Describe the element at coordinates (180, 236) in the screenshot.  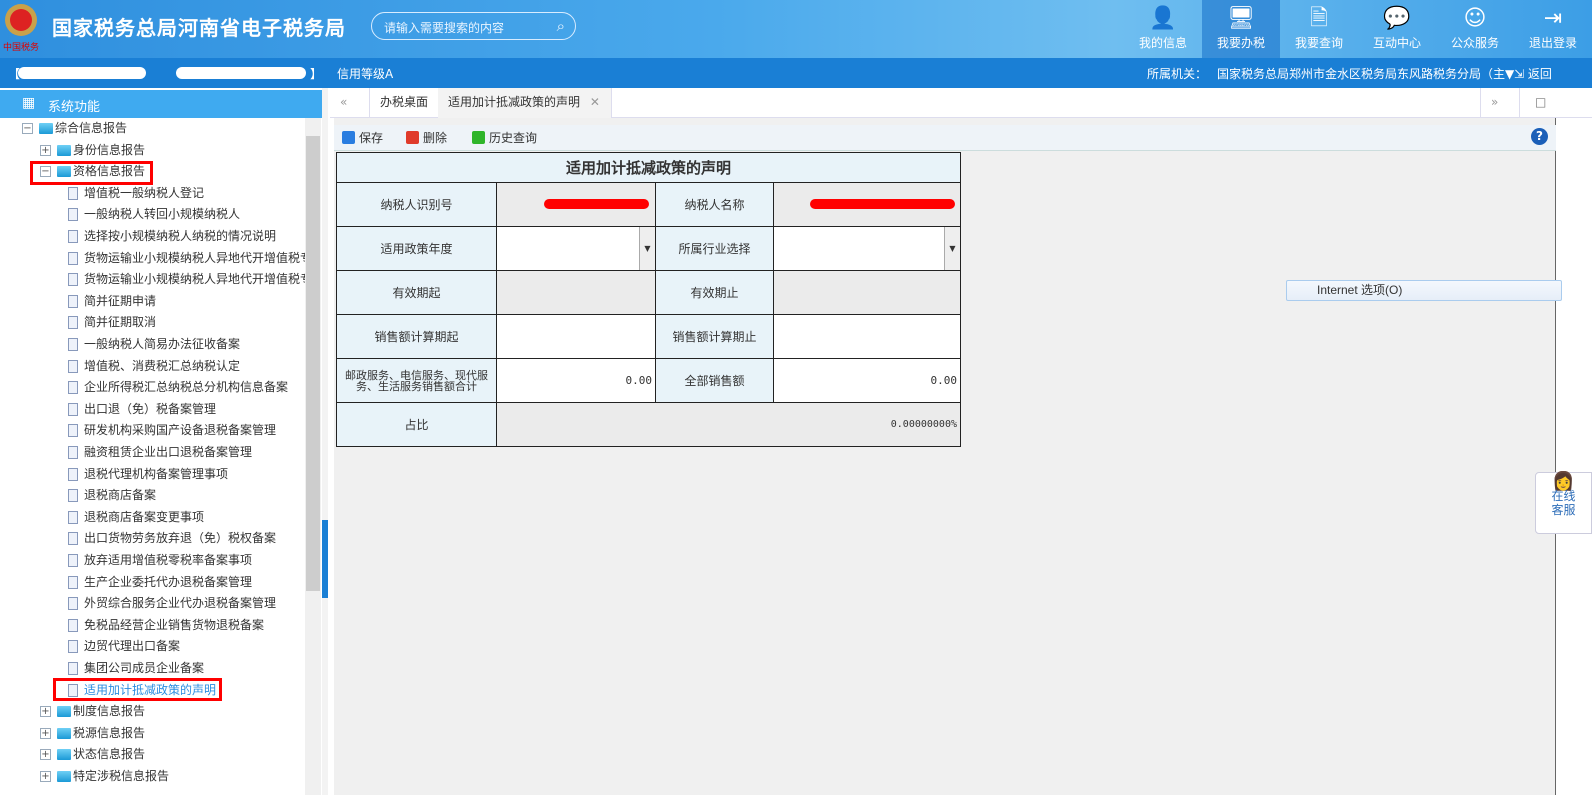
I see `tree-item-label: 选择按小规模纳税人纳税的情况说明` at that location.